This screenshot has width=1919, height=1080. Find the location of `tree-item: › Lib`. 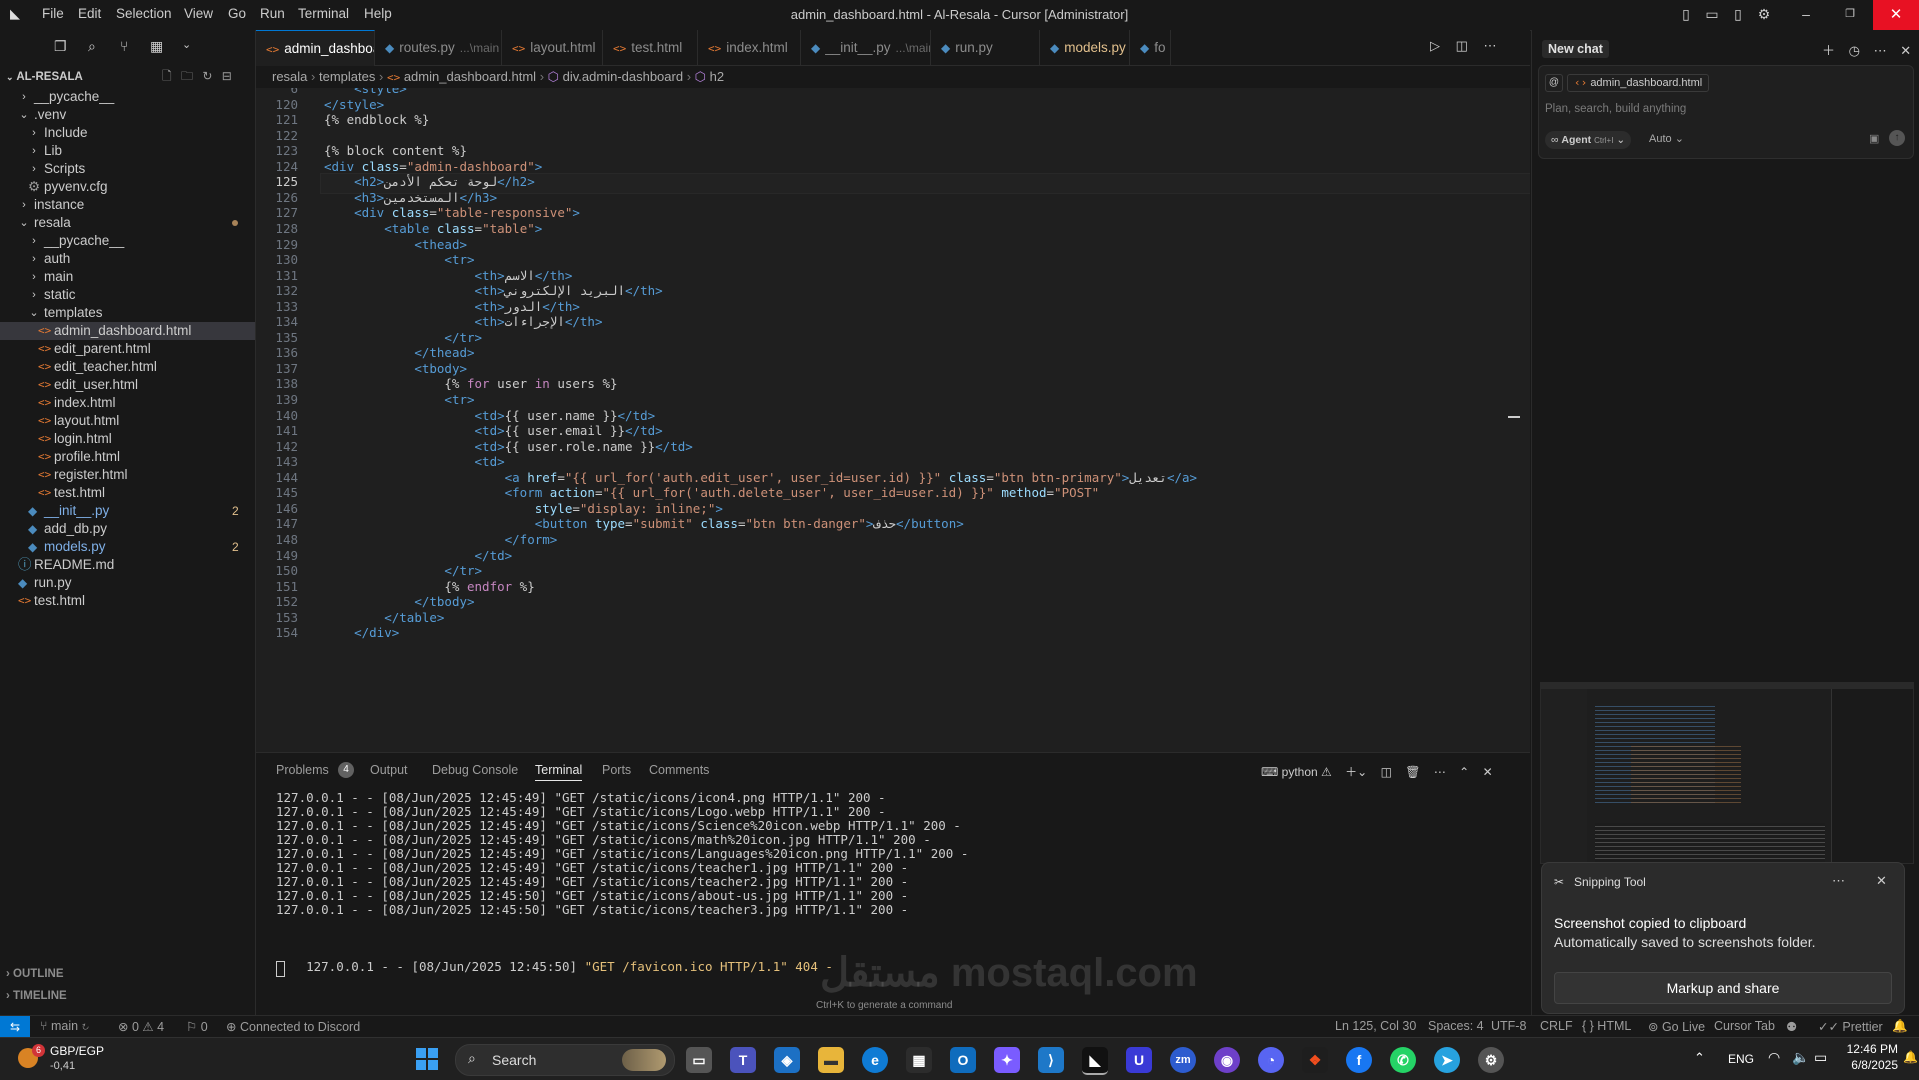

tree-item: › Lib is located at coordinates (127, 151).